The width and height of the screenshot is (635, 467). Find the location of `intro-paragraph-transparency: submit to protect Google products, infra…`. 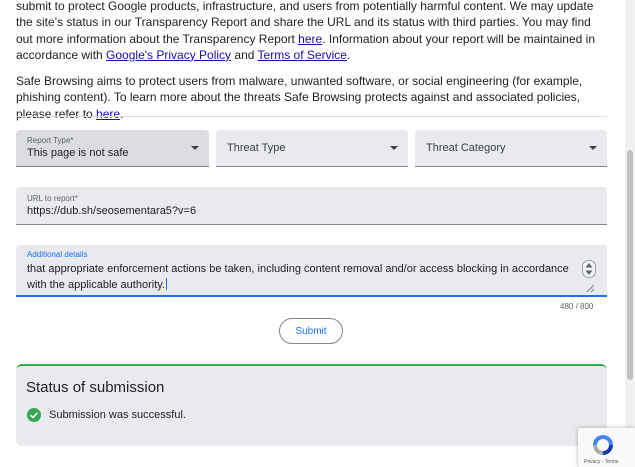

intro-paragraph-transparency: submit to protect Google products, infra… is located at coordinates (311, 31).